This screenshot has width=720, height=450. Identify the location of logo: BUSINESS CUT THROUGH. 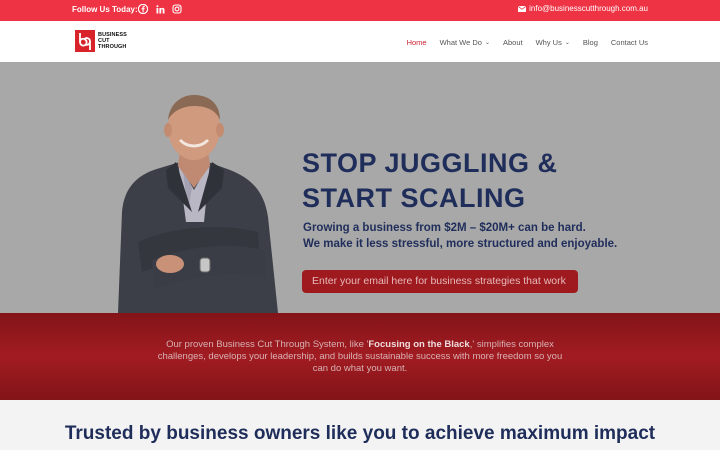
(101, 41).